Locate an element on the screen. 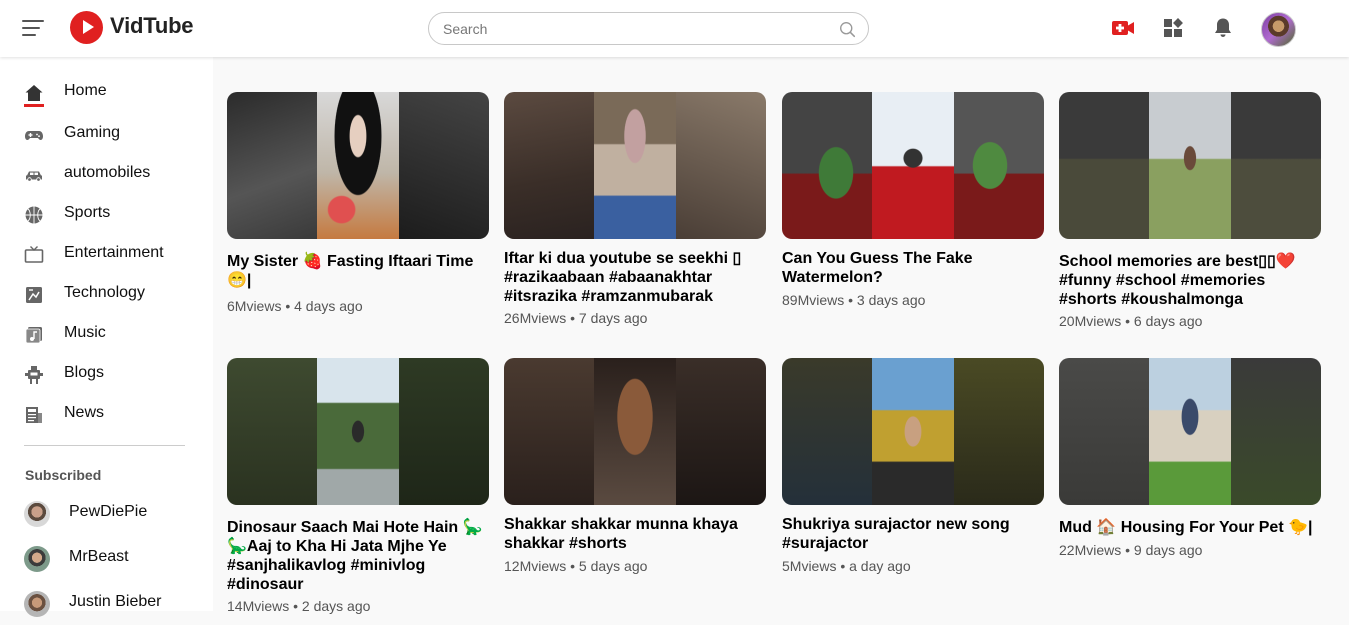  sidebar-item-label: Technology is located at coordinates (104, 292).